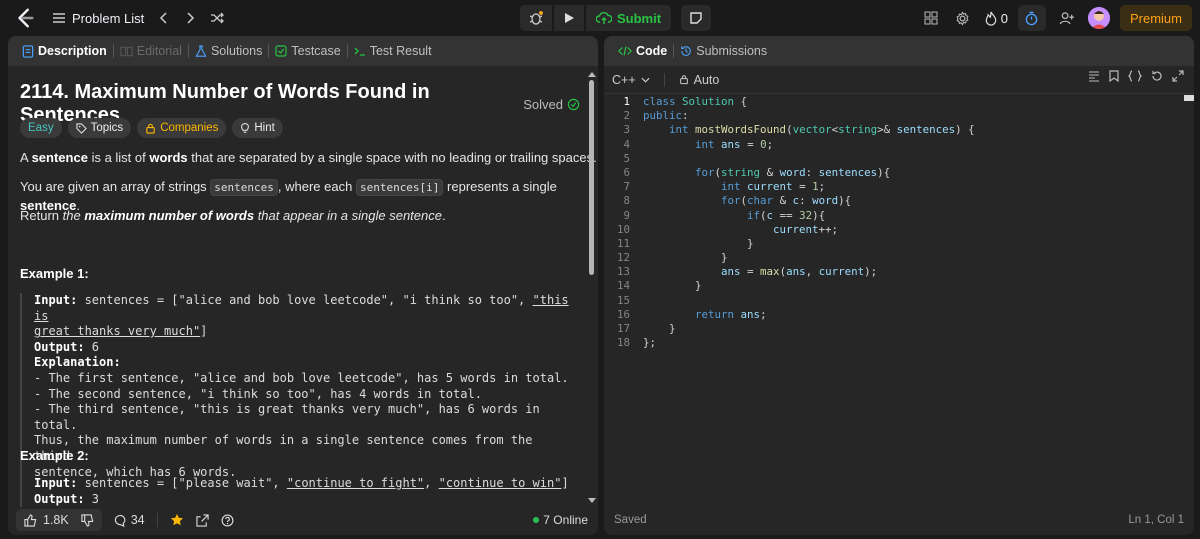  I want to click on chevron-left-icon, so click(164, 18).